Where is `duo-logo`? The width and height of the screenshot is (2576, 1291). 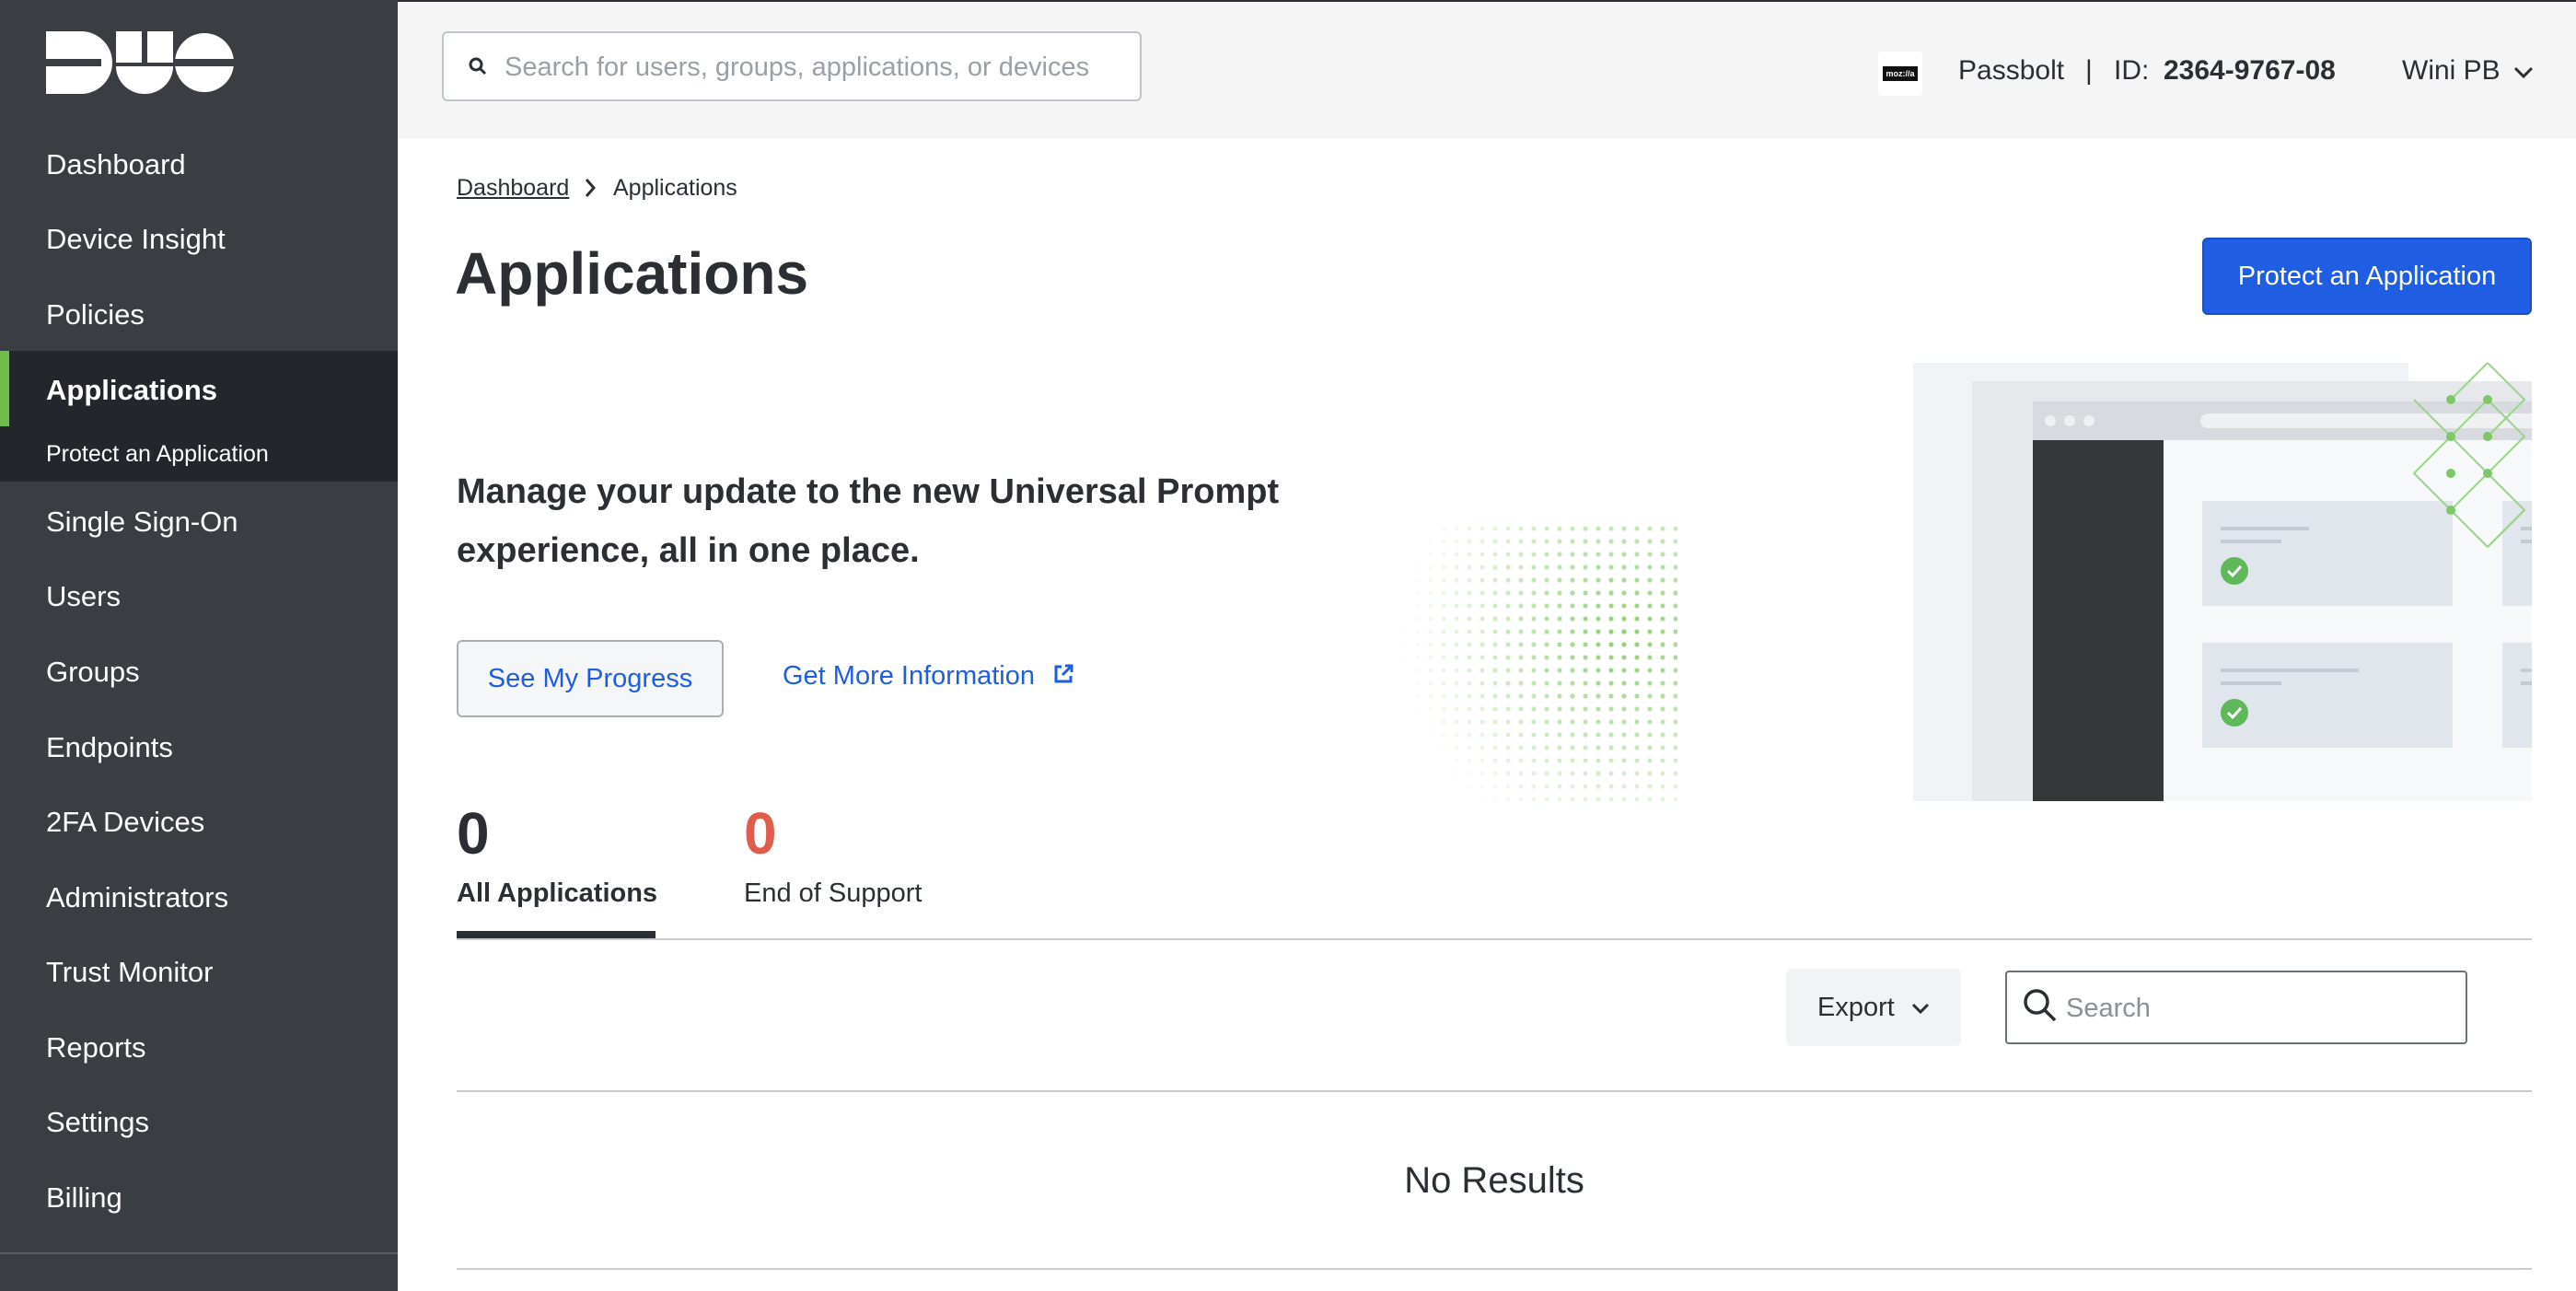
duo-logo is located at coordinates (140, 65).